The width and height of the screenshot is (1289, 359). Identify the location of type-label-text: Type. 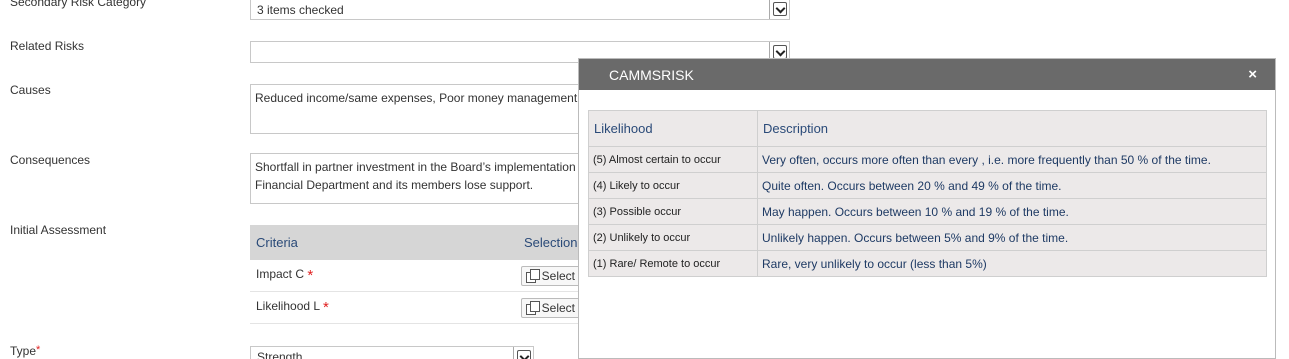
(23, 351).